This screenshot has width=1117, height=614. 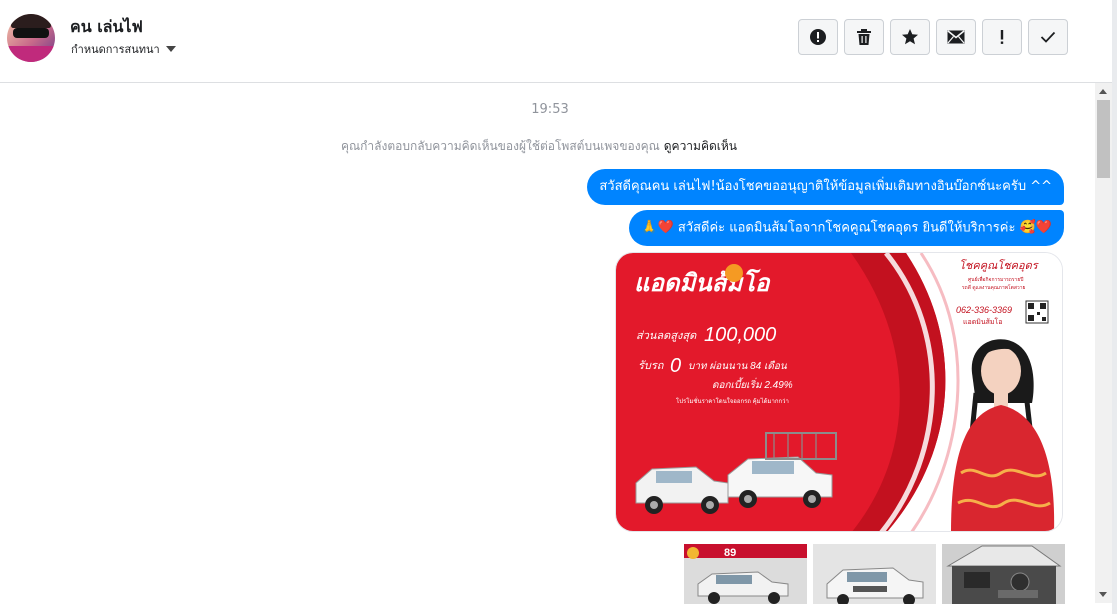 I want to click on exclamation-icon, so click(x=1002, y=37).